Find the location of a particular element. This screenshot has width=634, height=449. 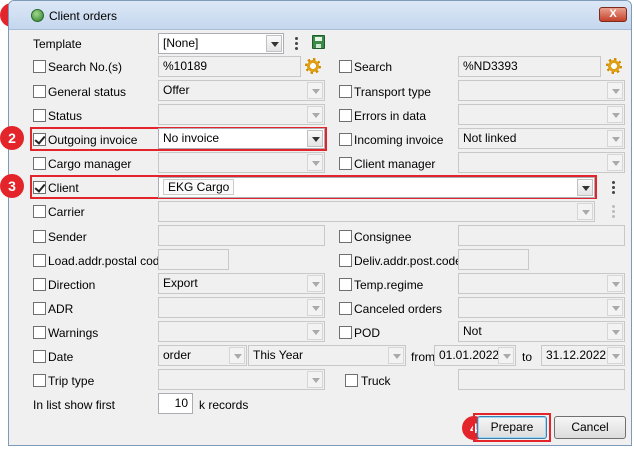

deliv-postal-checkbox is located at coordinates (345, 260).